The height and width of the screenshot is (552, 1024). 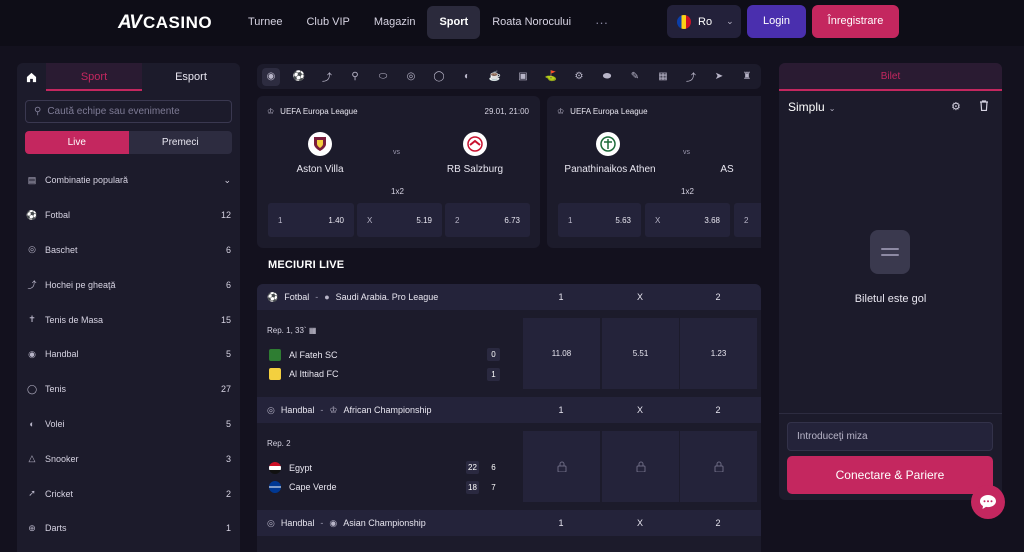 What do you see at coordinates (180, 142) in the screenshot?
I see `toggle-prematch: Premeci` at bounding box center [180, 142].